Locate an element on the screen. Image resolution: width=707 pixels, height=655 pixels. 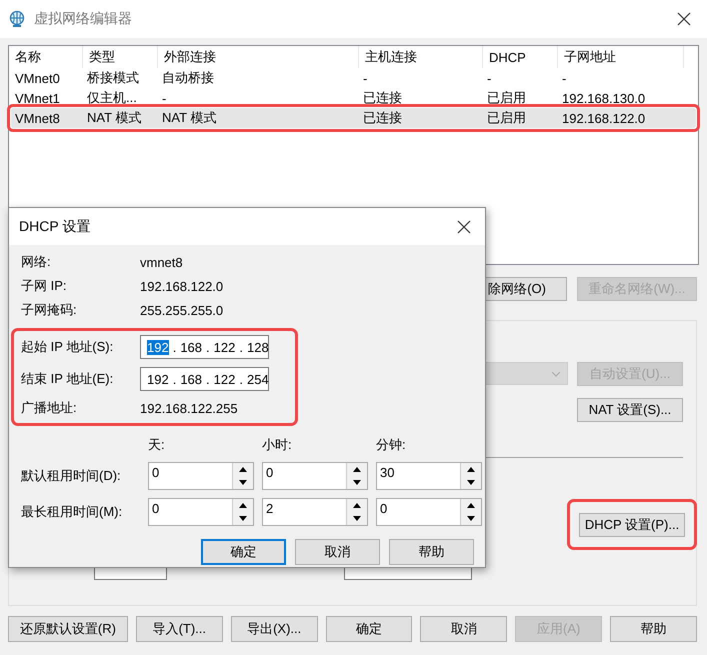
field-label: 子网 IP: is located at coordinates (44, 286).